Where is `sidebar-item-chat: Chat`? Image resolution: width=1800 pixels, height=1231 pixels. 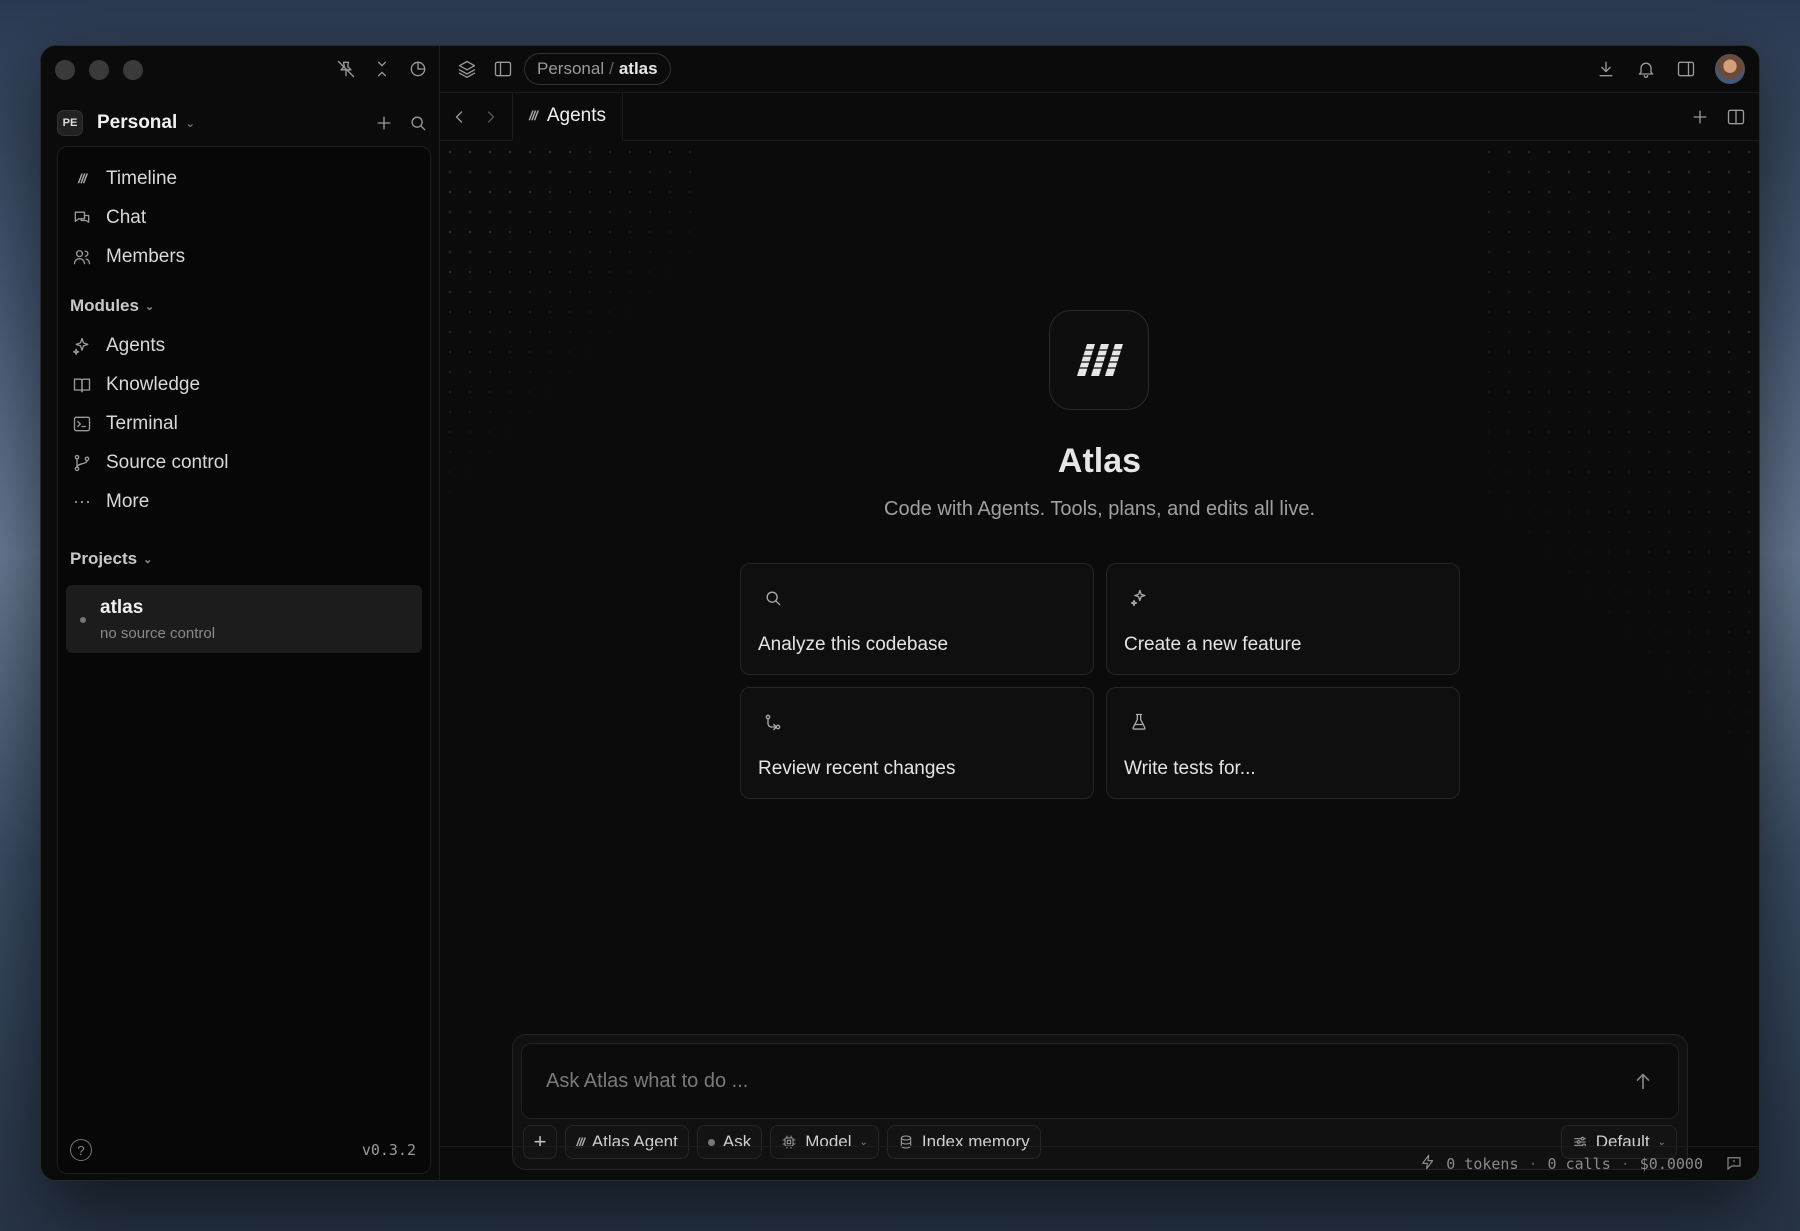
sidebar-item-chat: Chat is located at coordinates (244, 217).